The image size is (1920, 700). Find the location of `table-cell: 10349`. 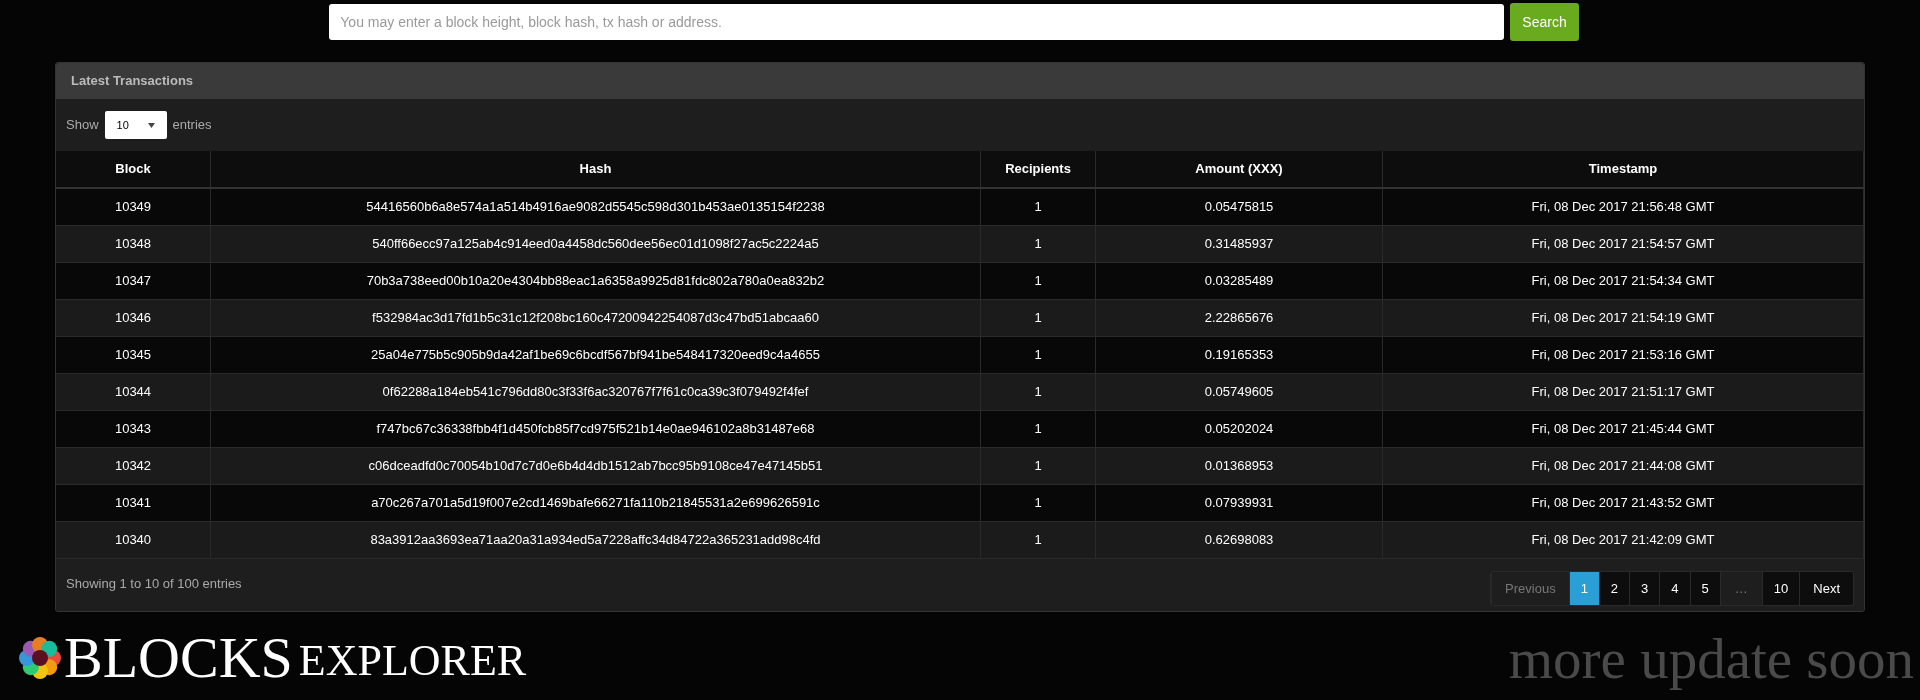

table-cell: 10349 is located at coordinates (133, 207).